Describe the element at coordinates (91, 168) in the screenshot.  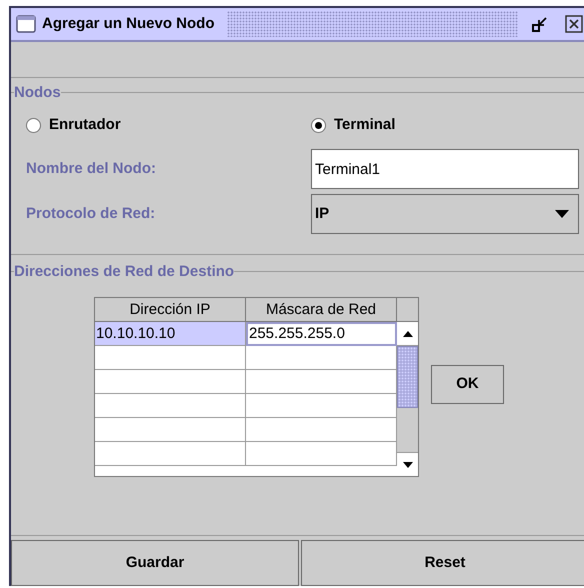
I see `field-label: Nombre del Nodo:` at that location.